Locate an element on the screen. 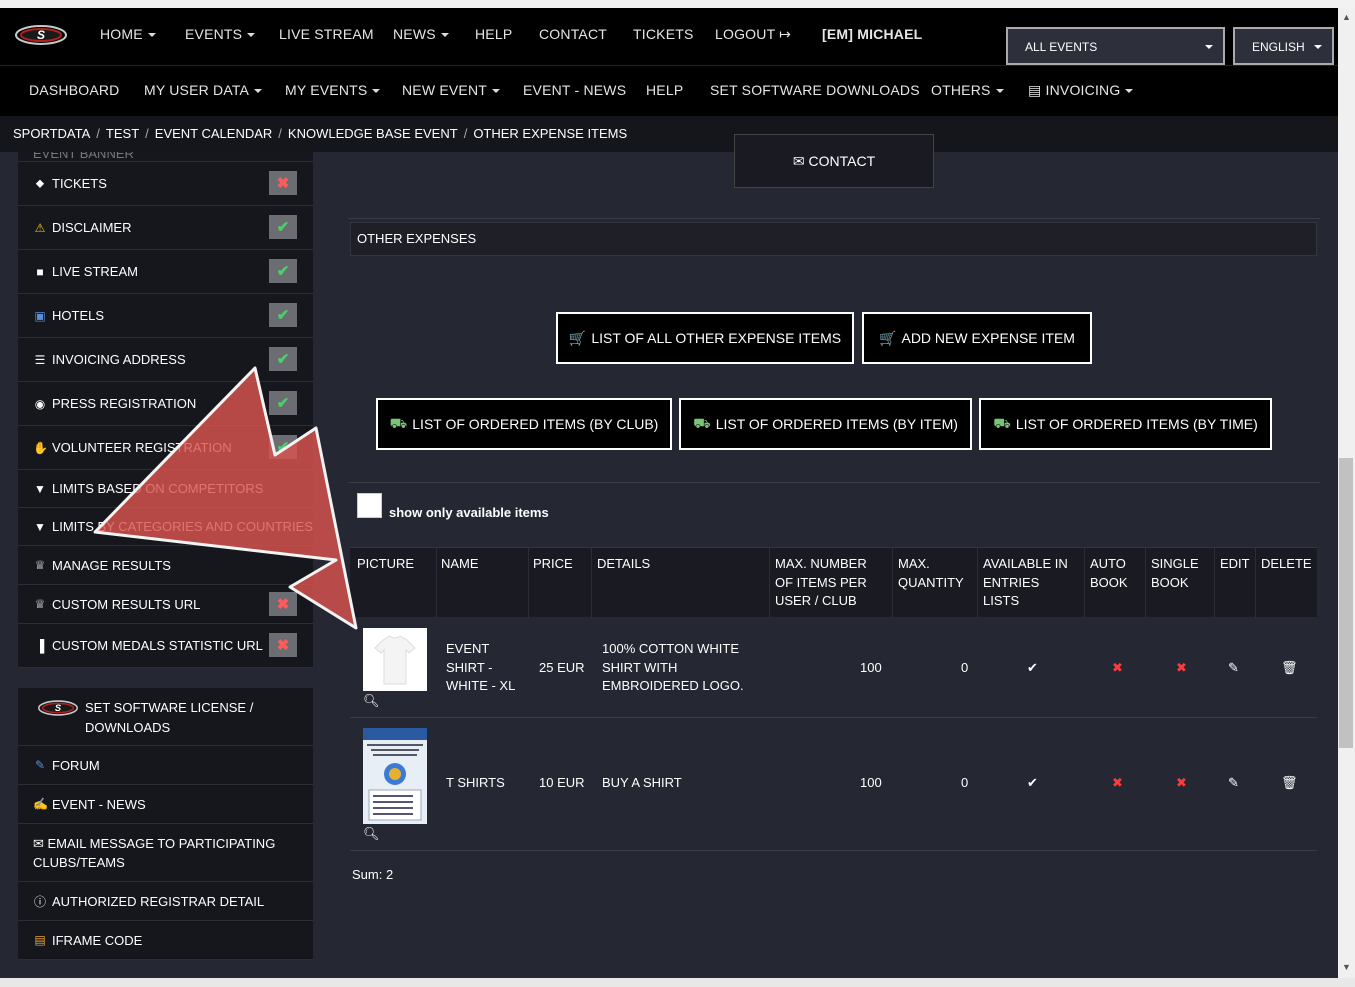 Image resolution: width=1355 pixels, height=987 pixels. col-edit: EDIT is located at coordinates (1235, 563).